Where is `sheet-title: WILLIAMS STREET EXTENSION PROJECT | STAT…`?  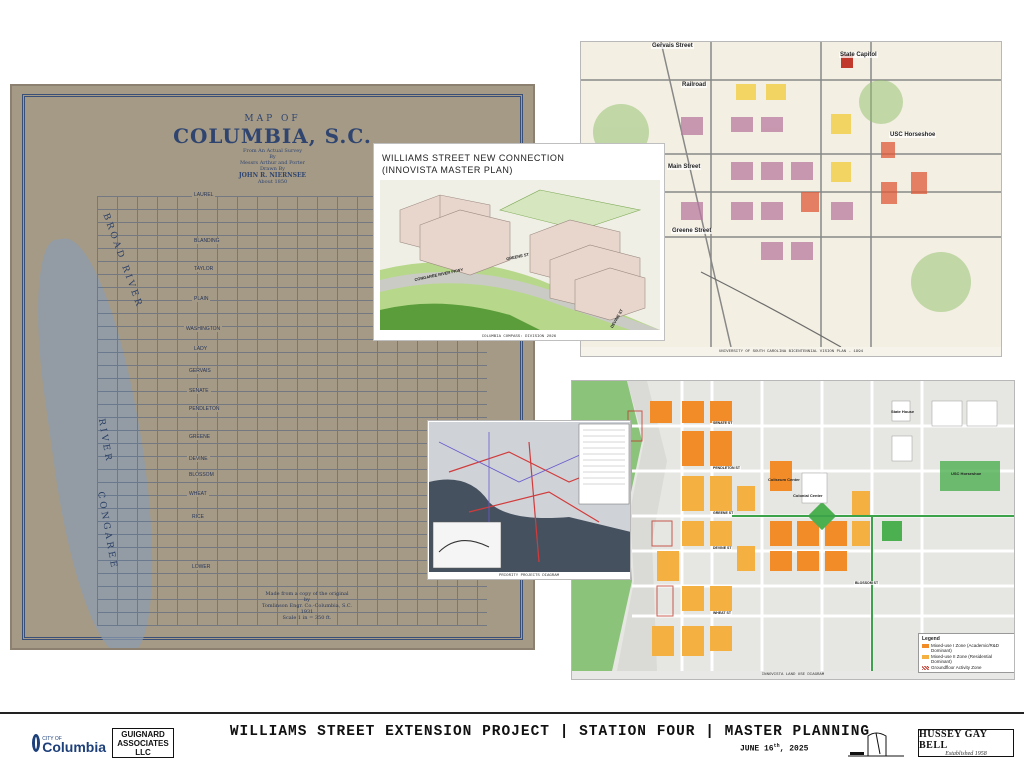
sheet-title: WILLIAMS STREET EXTENSION PROJECT | STAT… is located at coordinates (550, 732).